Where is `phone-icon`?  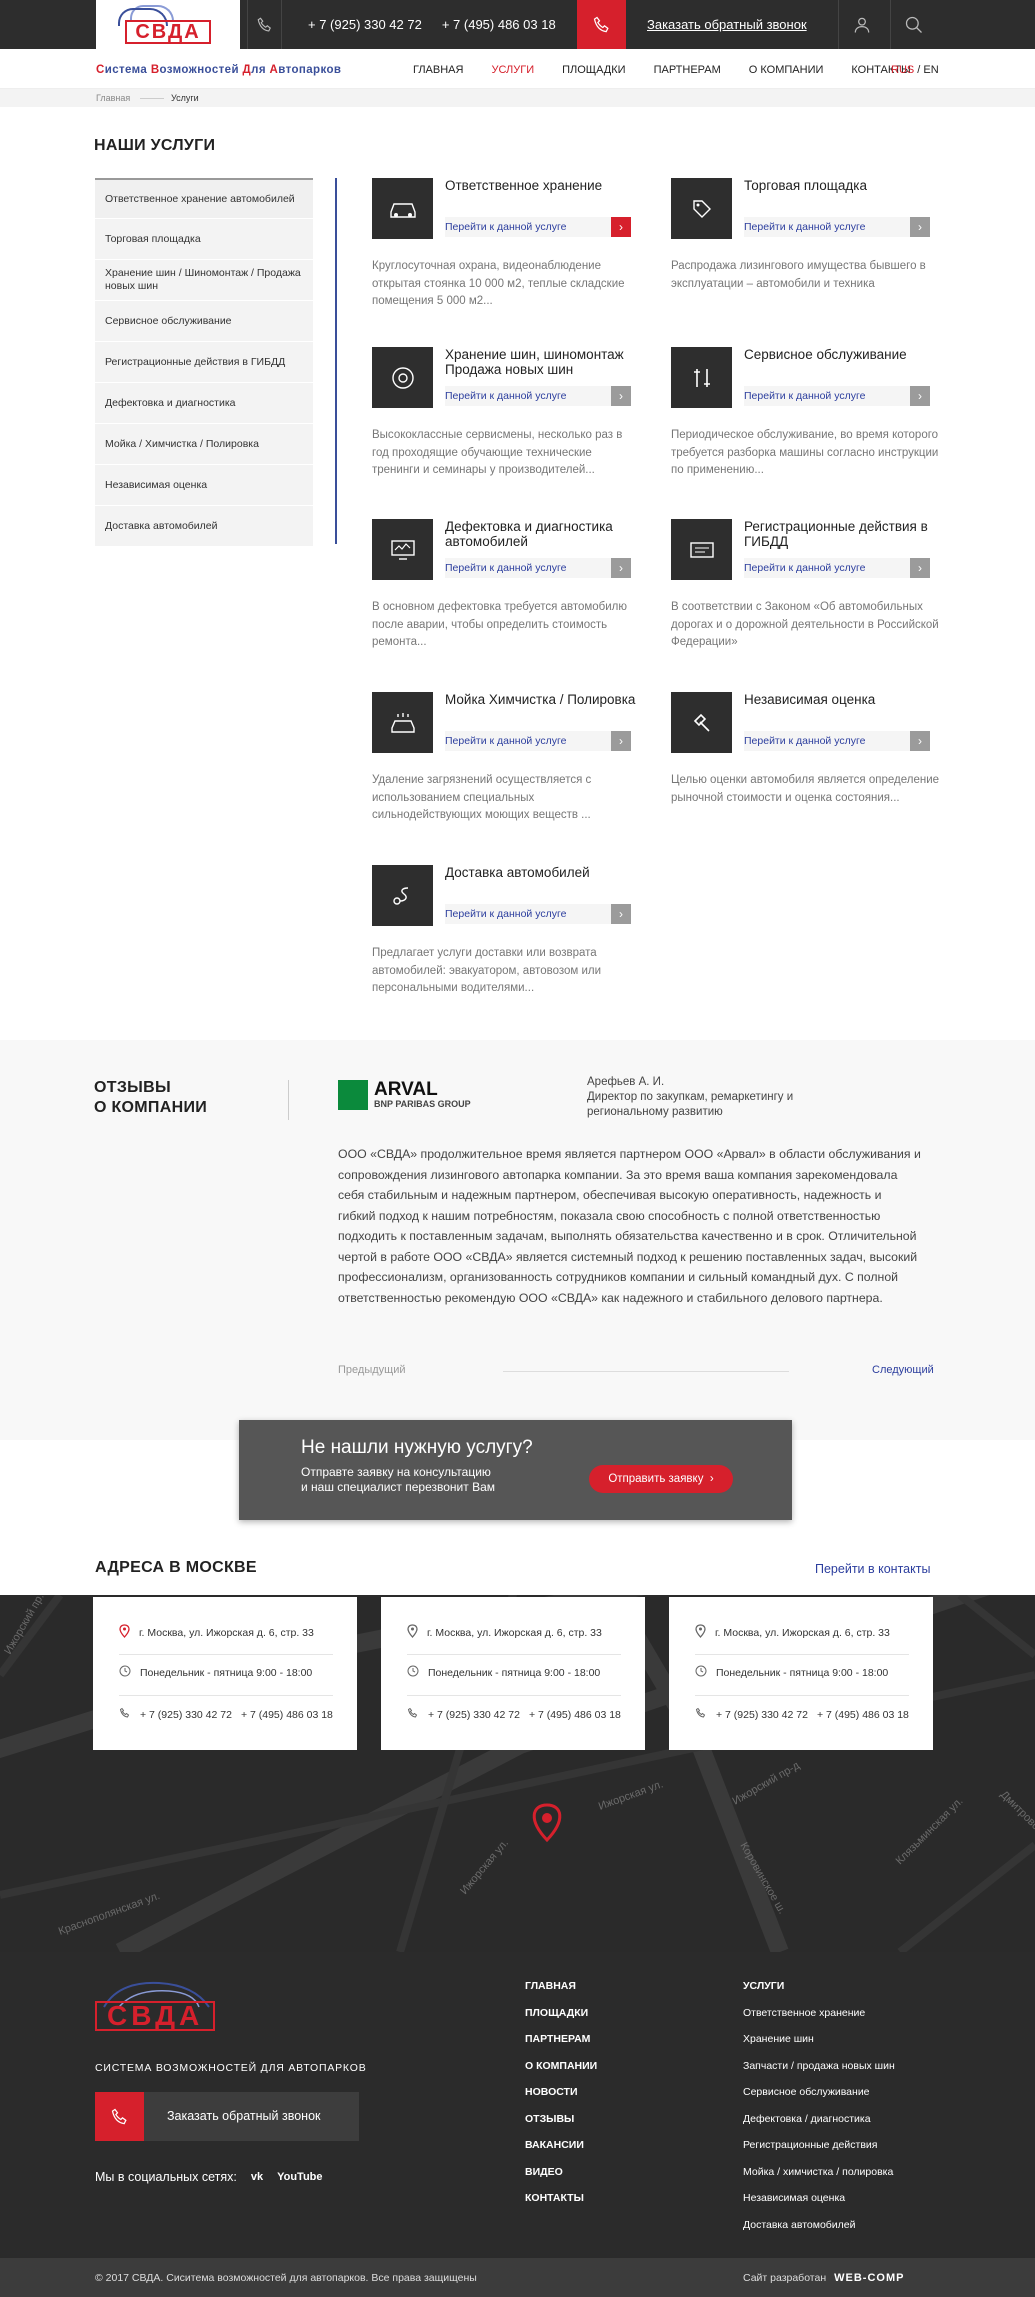 phone-icon is located at coordinates (413, 1714).